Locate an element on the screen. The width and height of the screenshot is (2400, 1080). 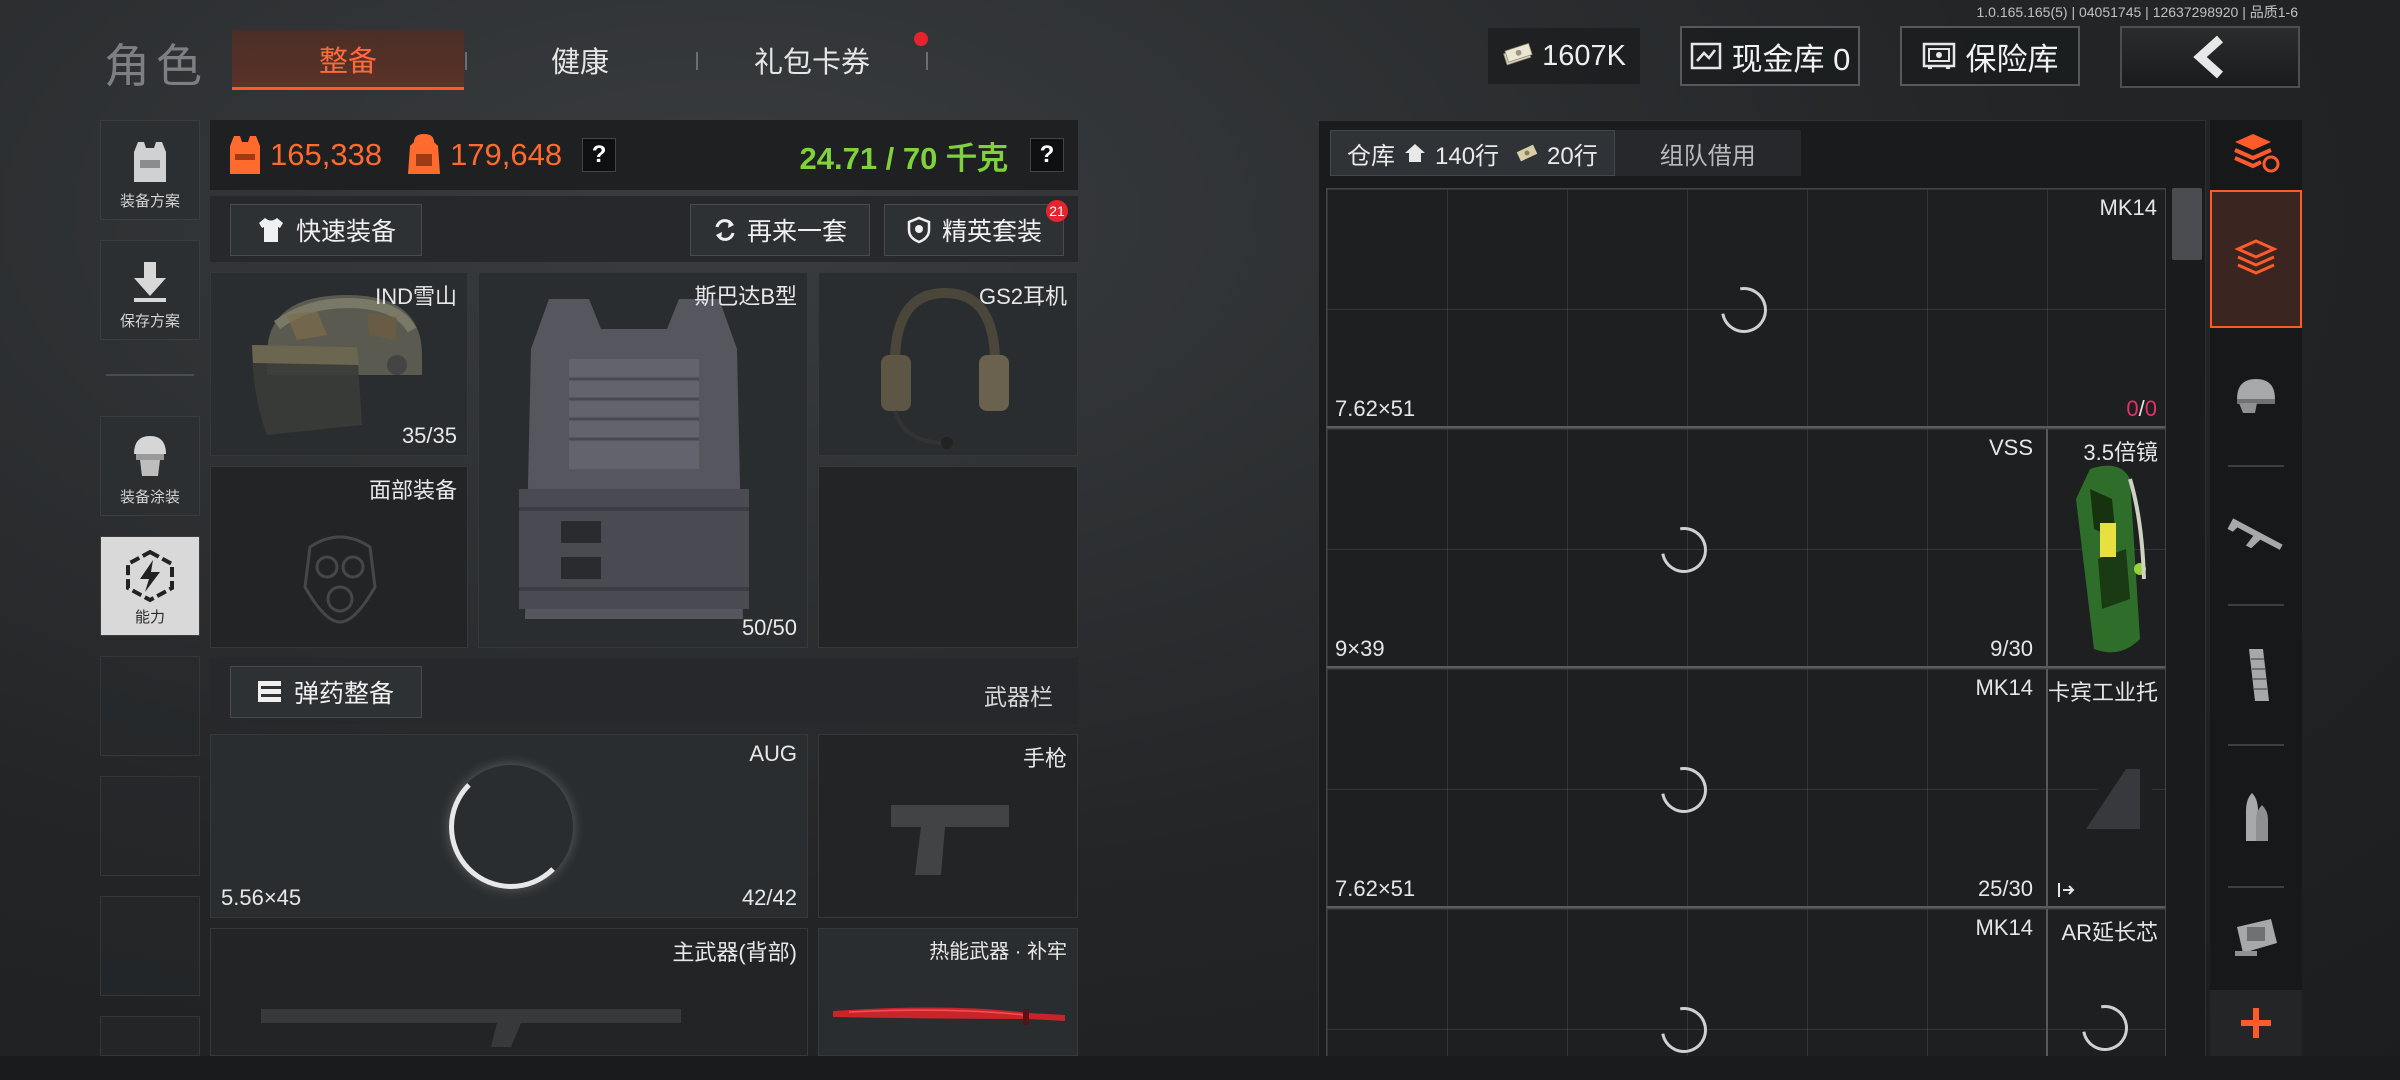
equip-again-label: 再来一套 is located at coordinates (796, 232).